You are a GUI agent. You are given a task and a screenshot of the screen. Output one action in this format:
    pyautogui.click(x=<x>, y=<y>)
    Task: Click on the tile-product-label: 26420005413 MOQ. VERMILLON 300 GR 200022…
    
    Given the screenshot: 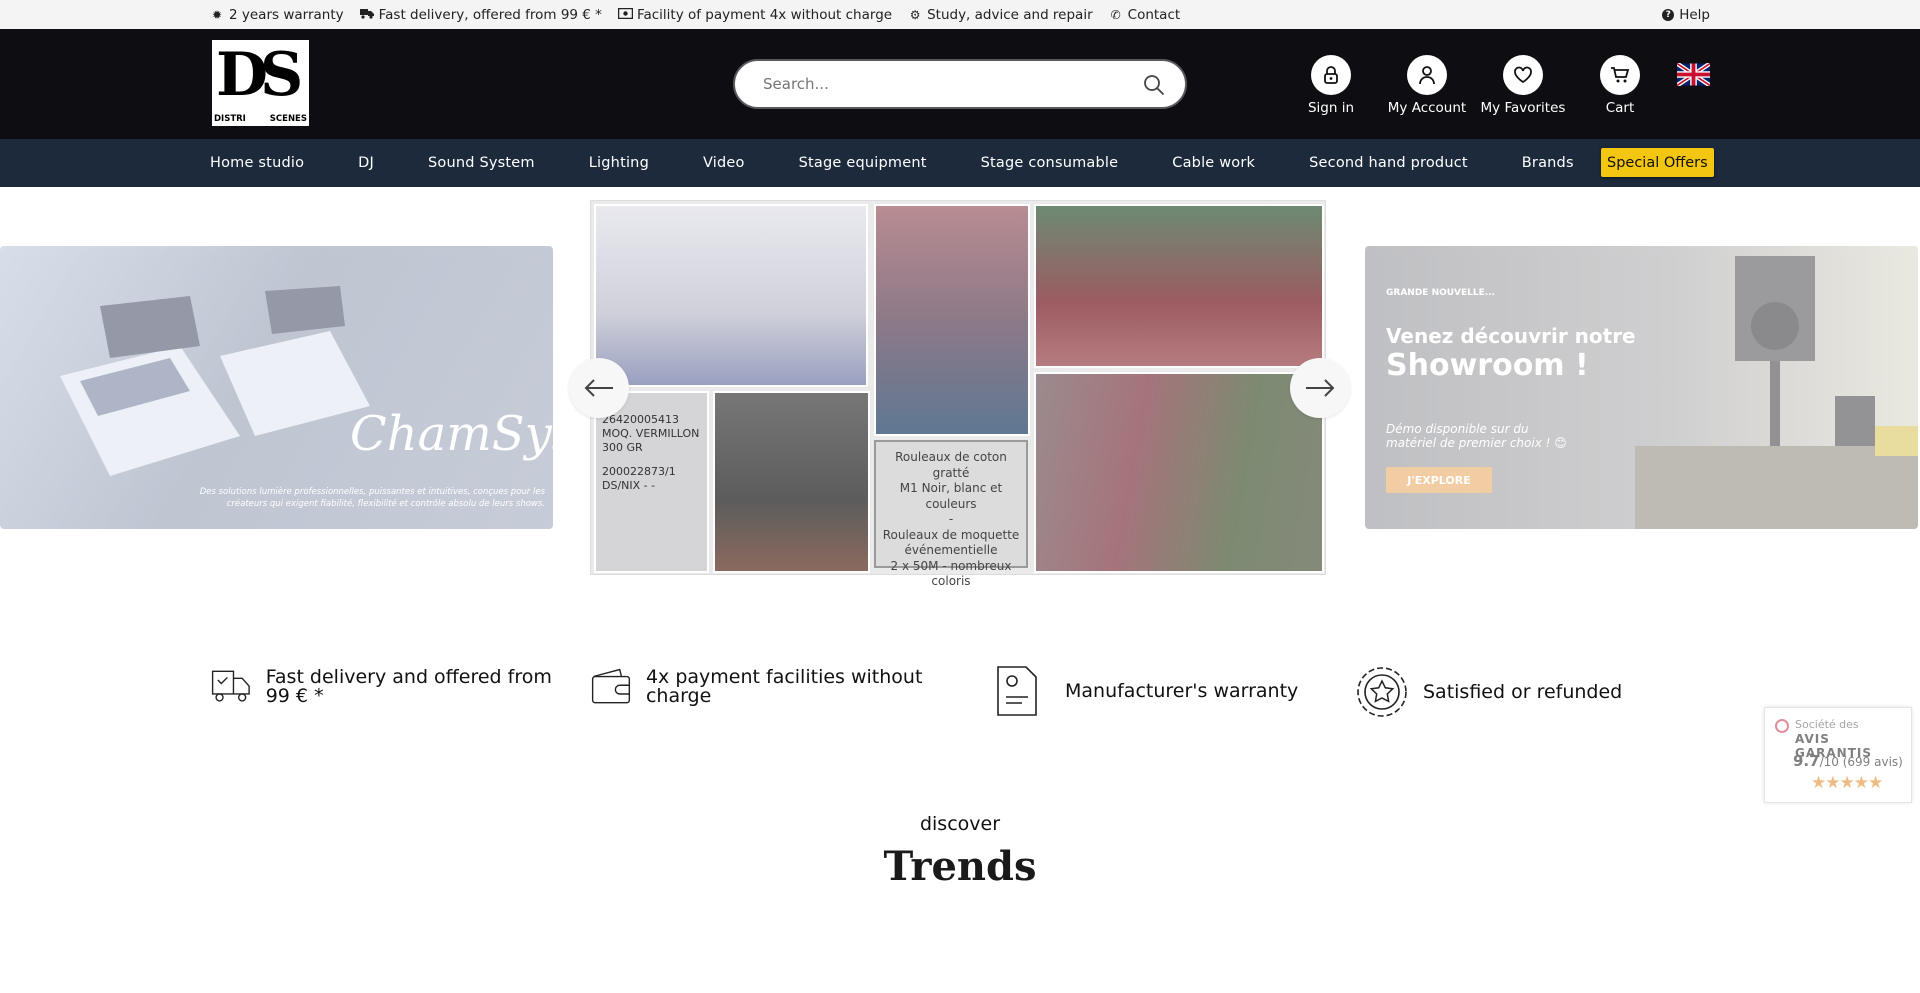 What is the action you would take?
    pyautogui.click(x=651, y=482)
    